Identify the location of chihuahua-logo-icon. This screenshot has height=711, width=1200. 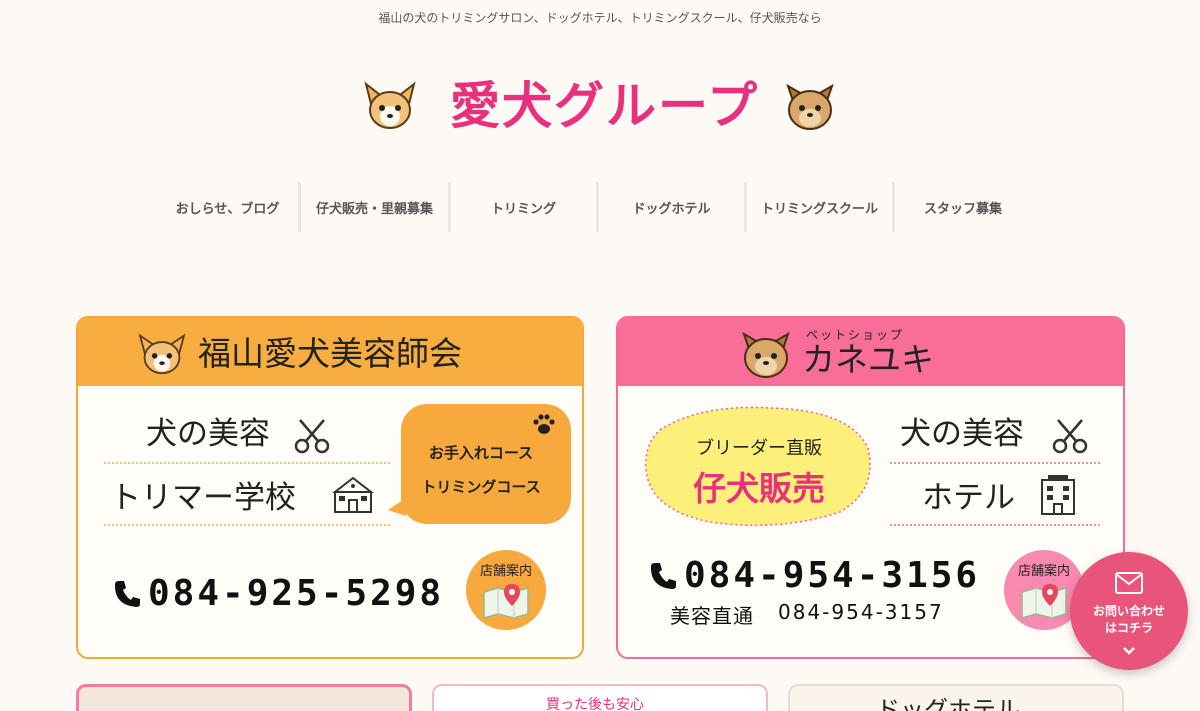
(390, 105).